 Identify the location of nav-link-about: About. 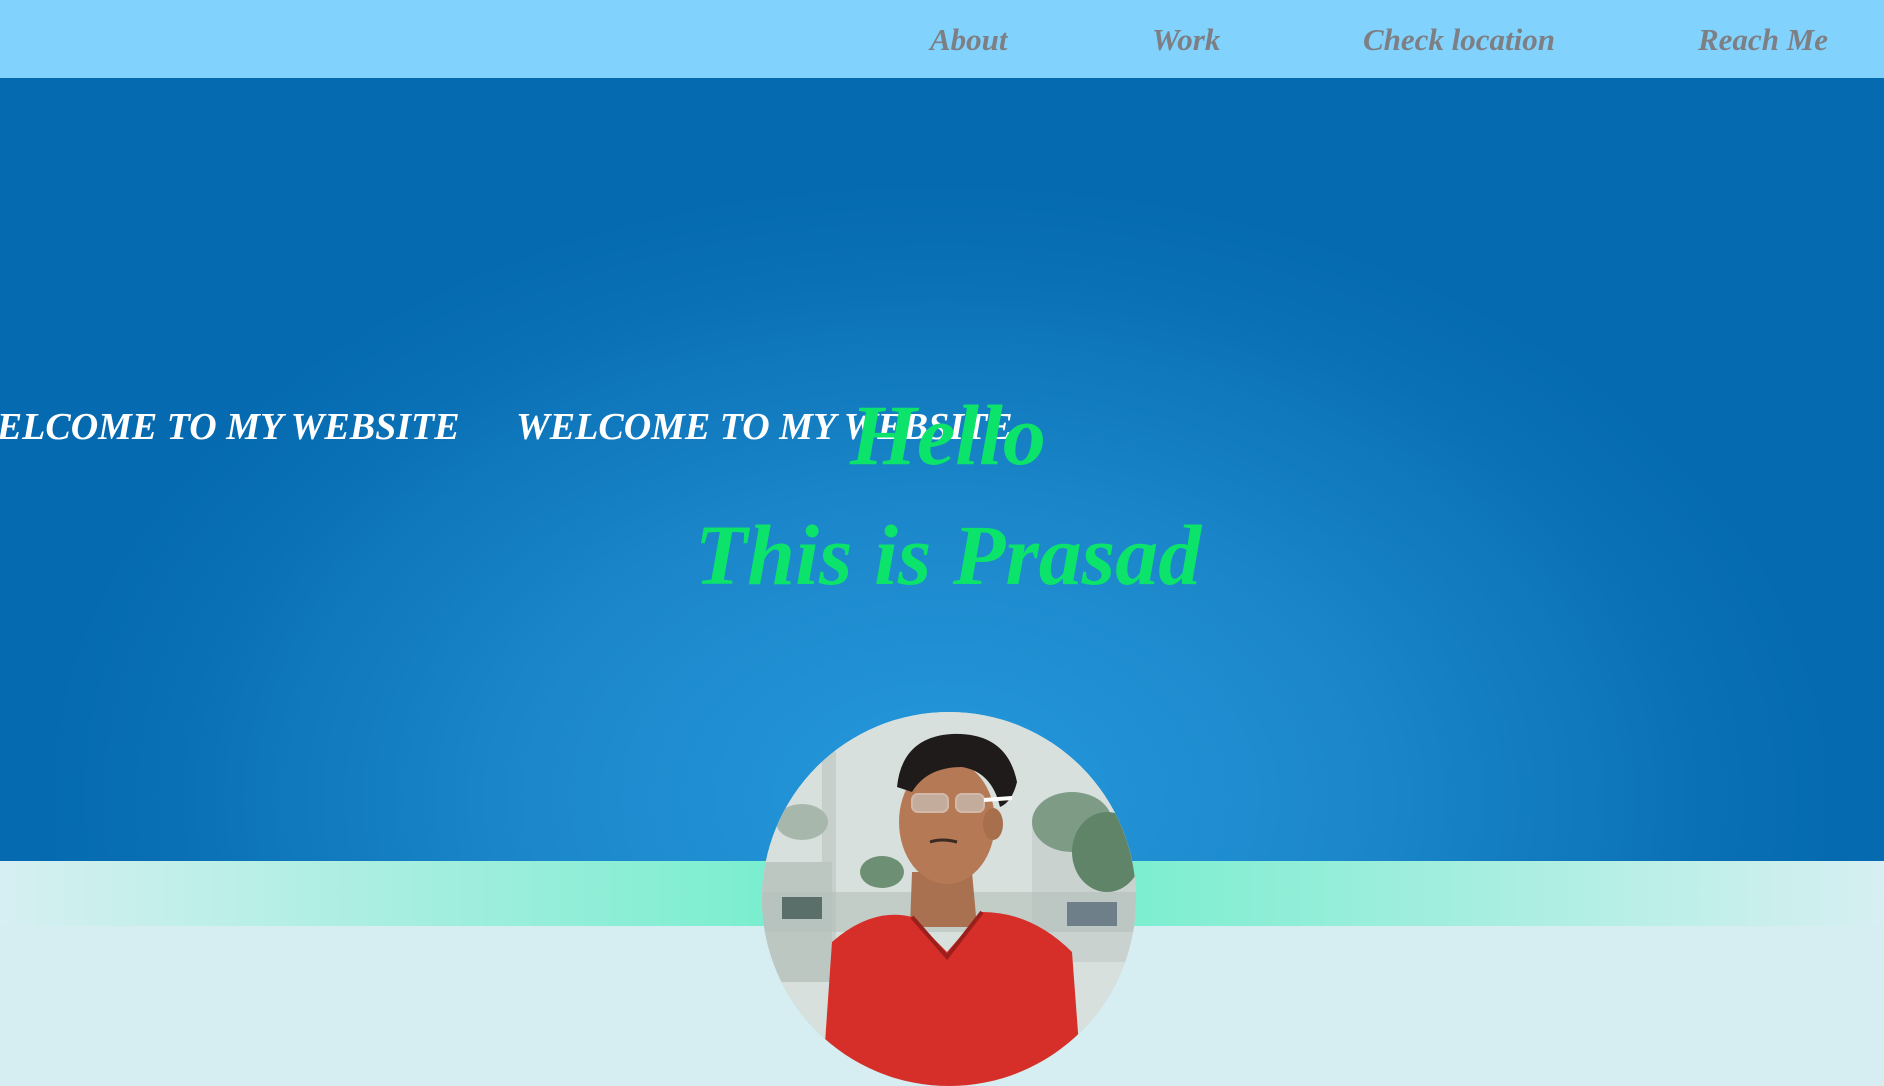
(969, 40).